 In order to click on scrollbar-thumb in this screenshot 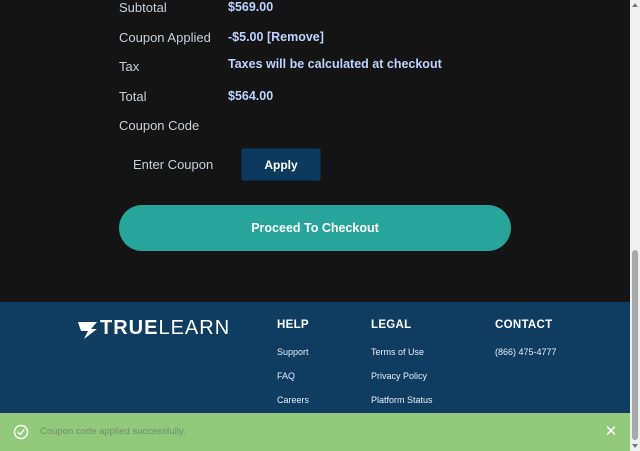, I will do `click(635, 345)`.